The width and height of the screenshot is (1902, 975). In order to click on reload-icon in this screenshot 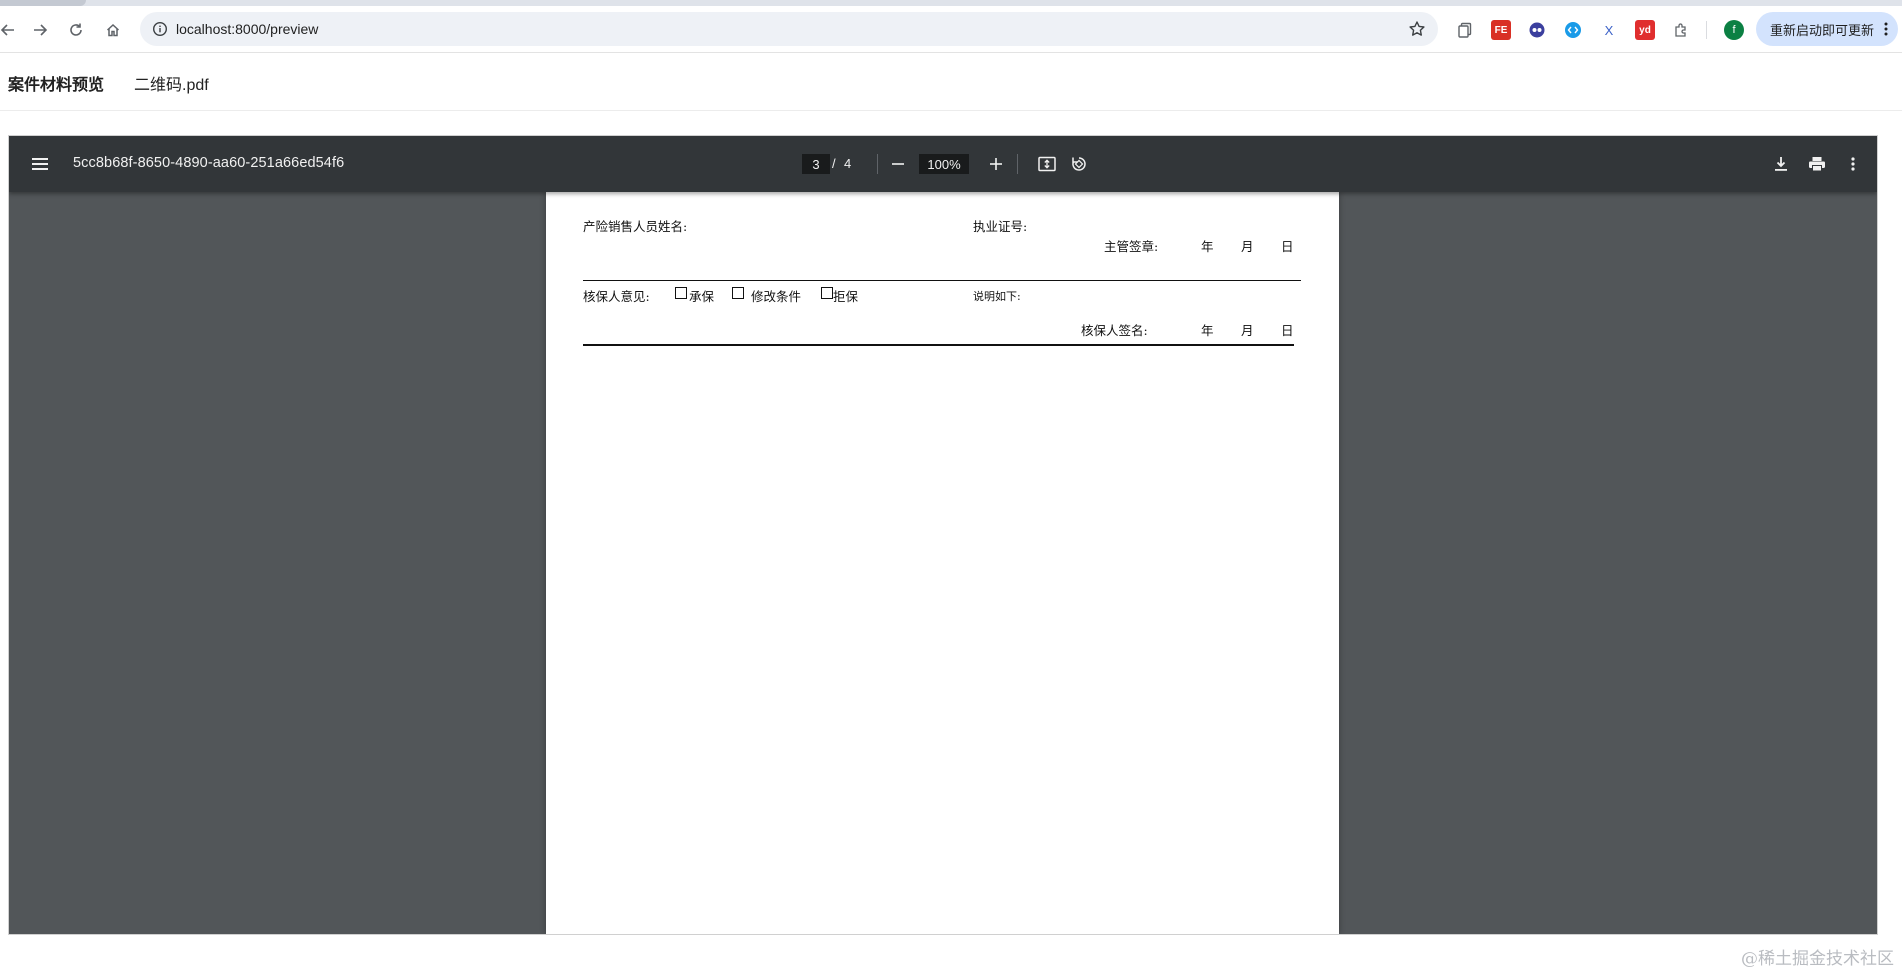, I will do `click(76, 30)`.